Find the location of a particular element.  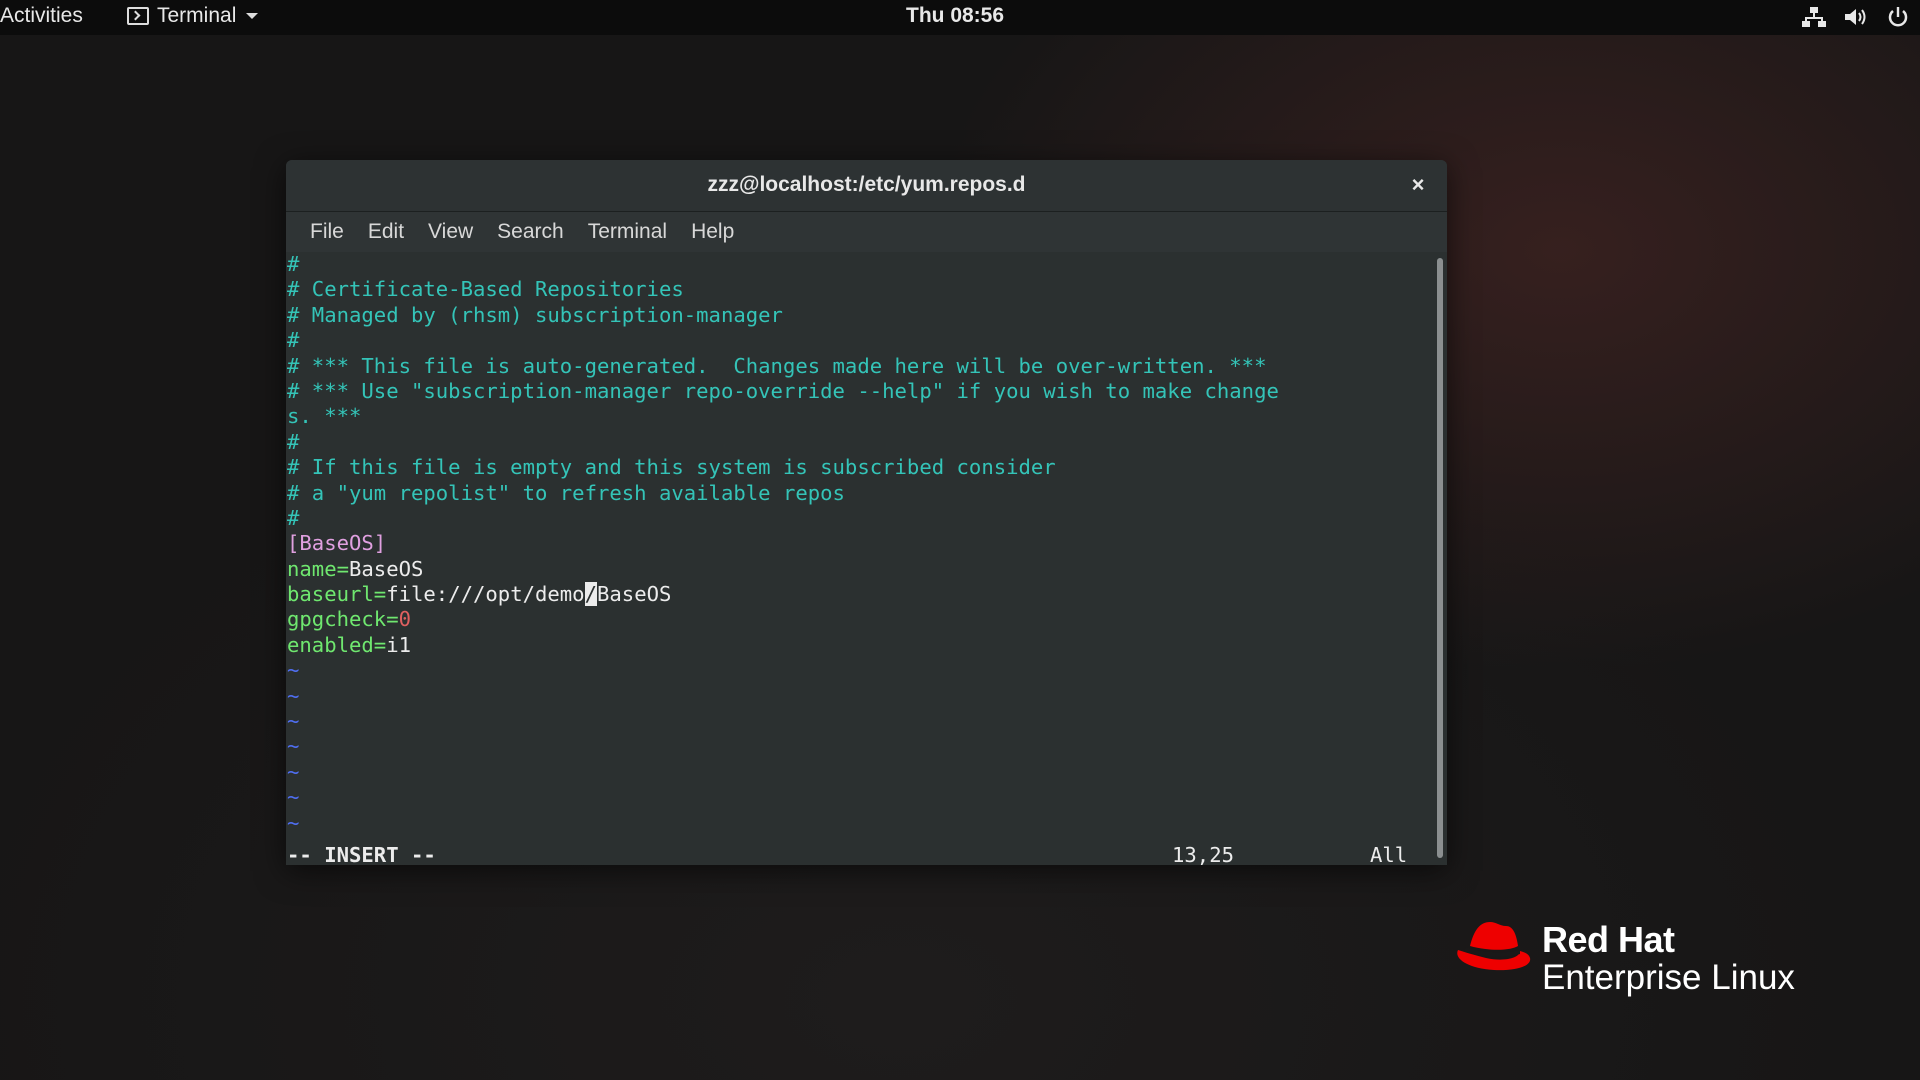

config-key: baseurl= is located at coordinates (337, 594).